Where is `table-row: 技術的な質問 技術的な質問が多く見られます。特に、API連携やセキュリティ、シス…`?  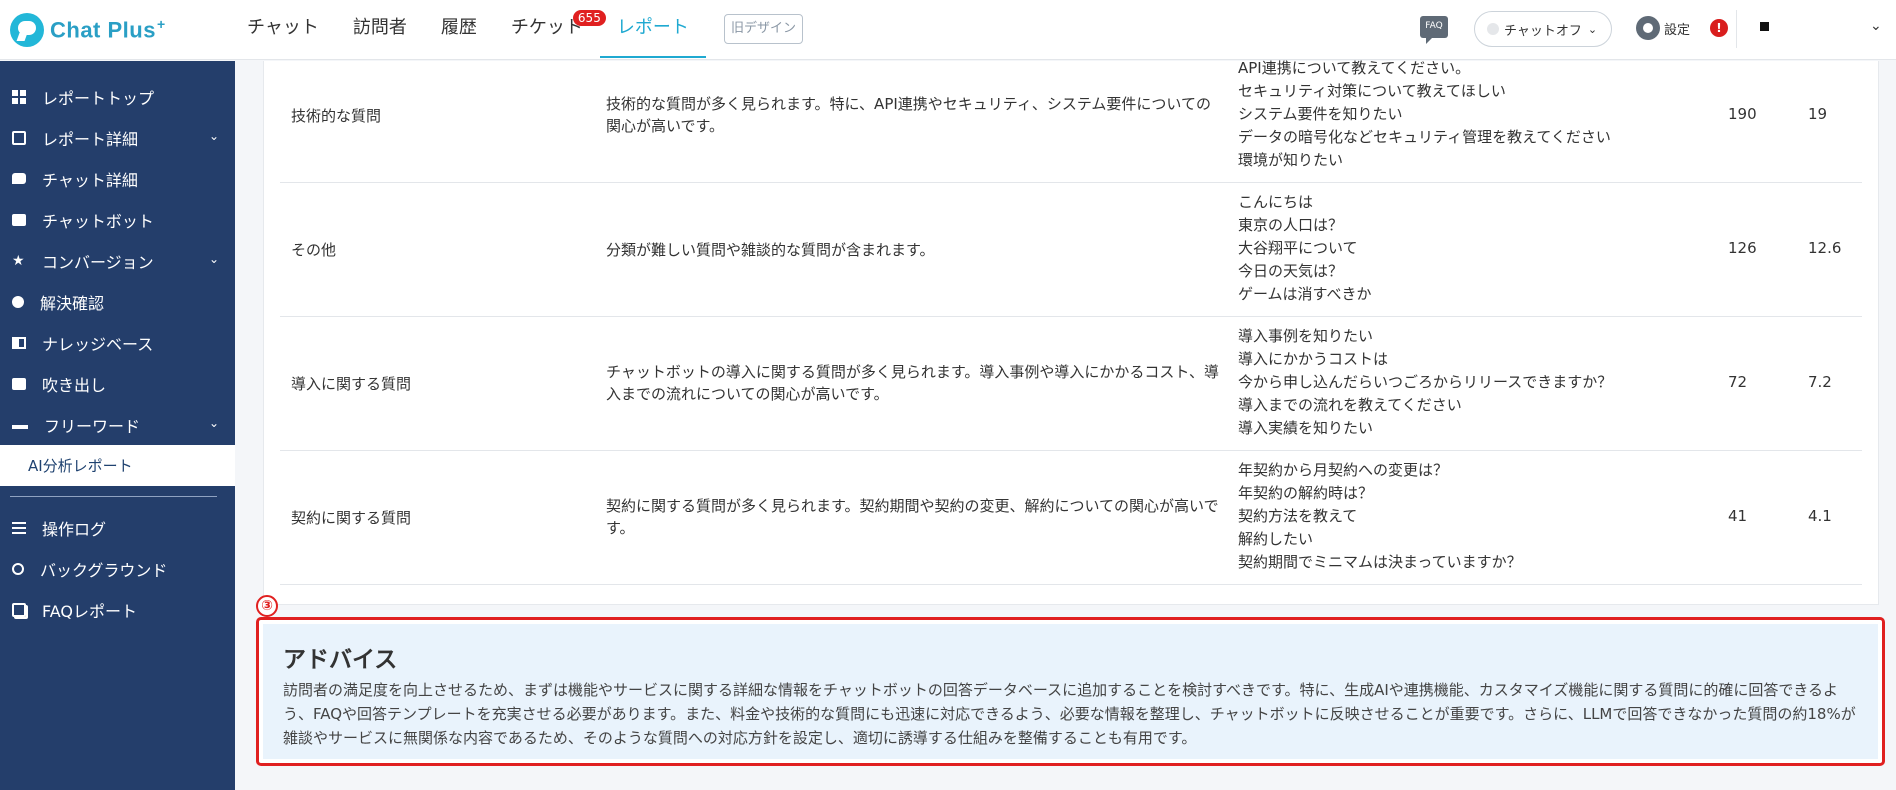
table-row: 技術的な質問 技術的な質問が多く見られます。特に、API連携やセキュリティ、シス… is located at coordinates (1071, 121).